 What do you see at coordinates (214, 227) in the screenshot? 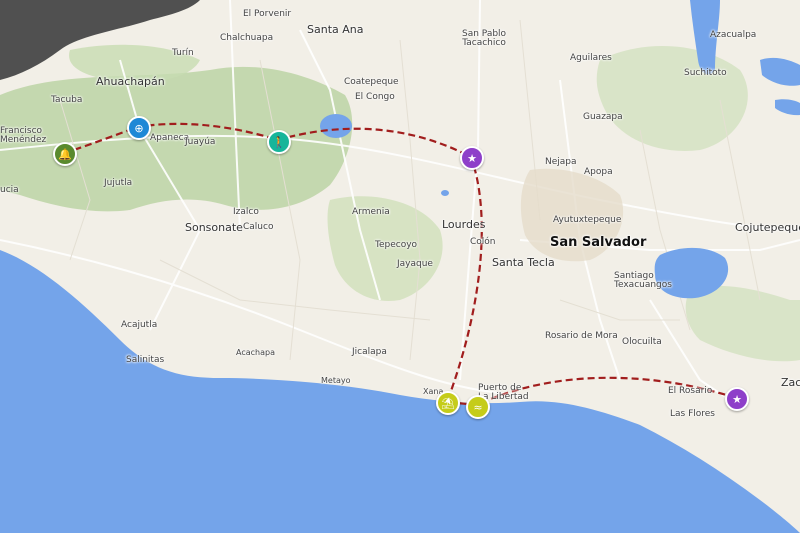
I see `place-label-sonsonate: Sonsonate` at bounding box center [214, 227].